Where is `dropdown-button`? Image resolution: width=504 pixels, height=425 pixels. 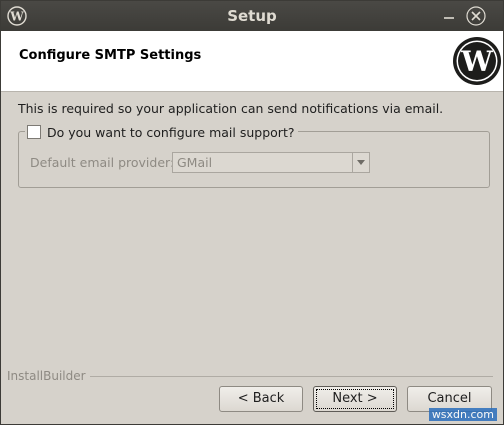 dropdown-button is located at coordinates (360, 162).